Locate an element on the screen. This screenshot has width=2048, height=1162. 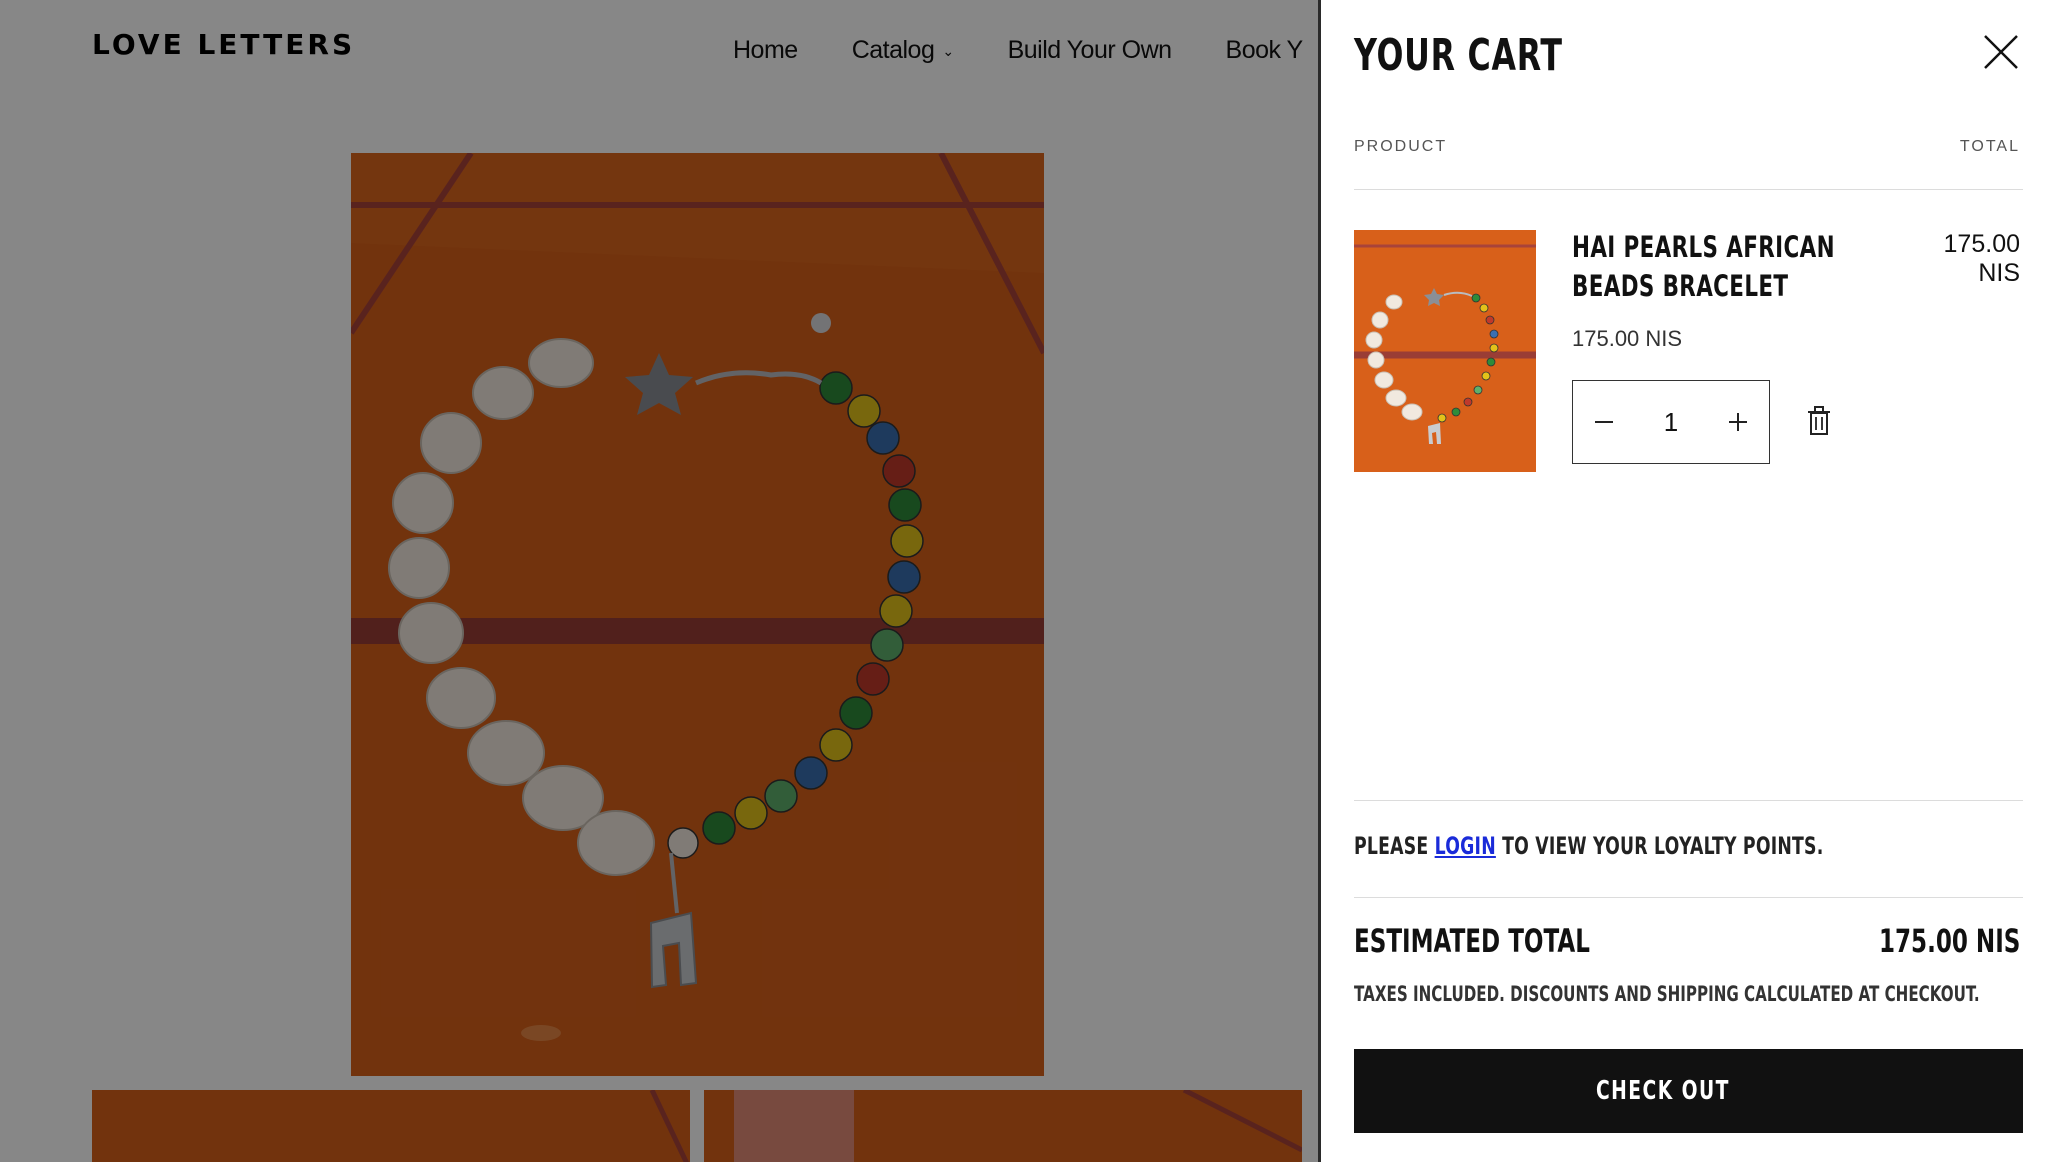
estimated-total-label: ESTIMATED TOTAL is located at coordinates (1472, 941).